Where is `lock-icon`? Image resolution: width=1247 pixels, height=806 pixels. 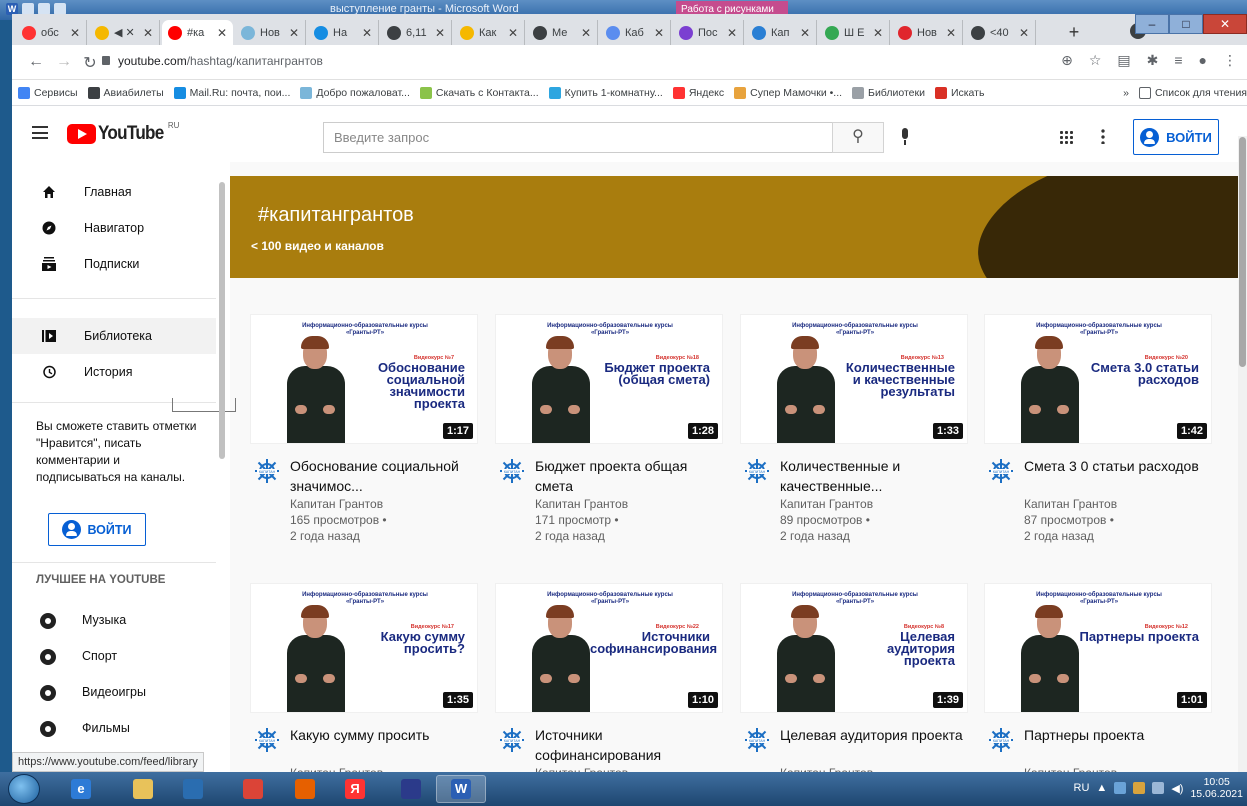
lock-icon is located at coordinates (106, 60).